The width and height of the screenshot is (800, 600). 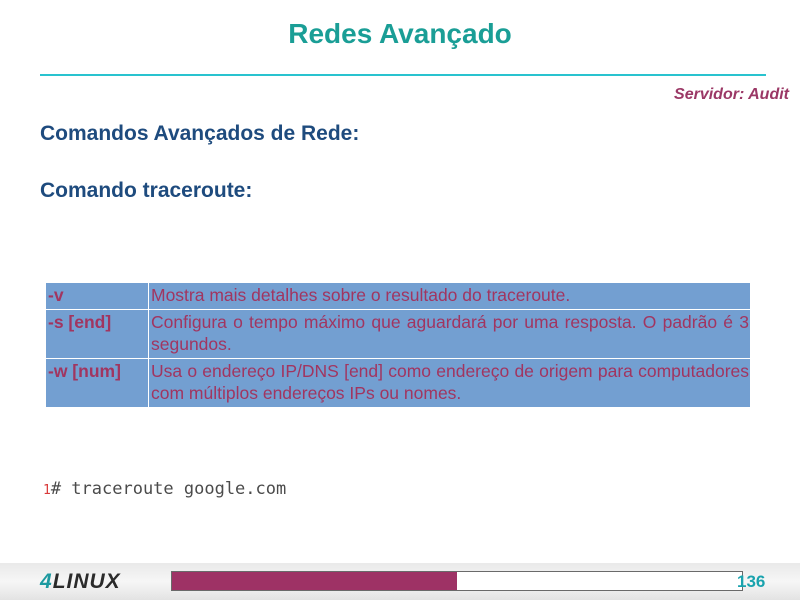 I want to click on line-number: 1, so click(x=47, y=490).